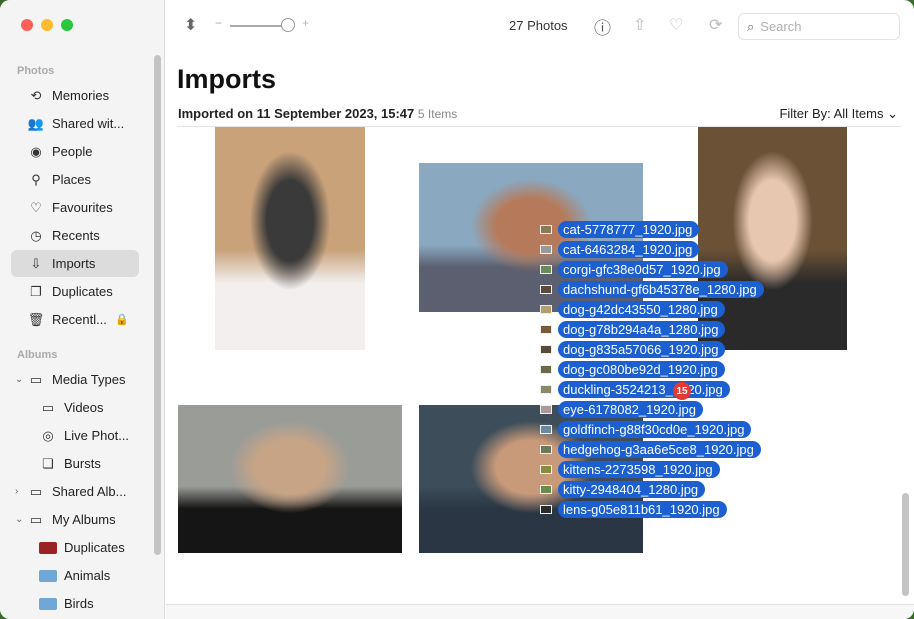 This screenshot has height=619, width=914. I want to click on sidebar-item-animals: Animals, so click(75, 575).